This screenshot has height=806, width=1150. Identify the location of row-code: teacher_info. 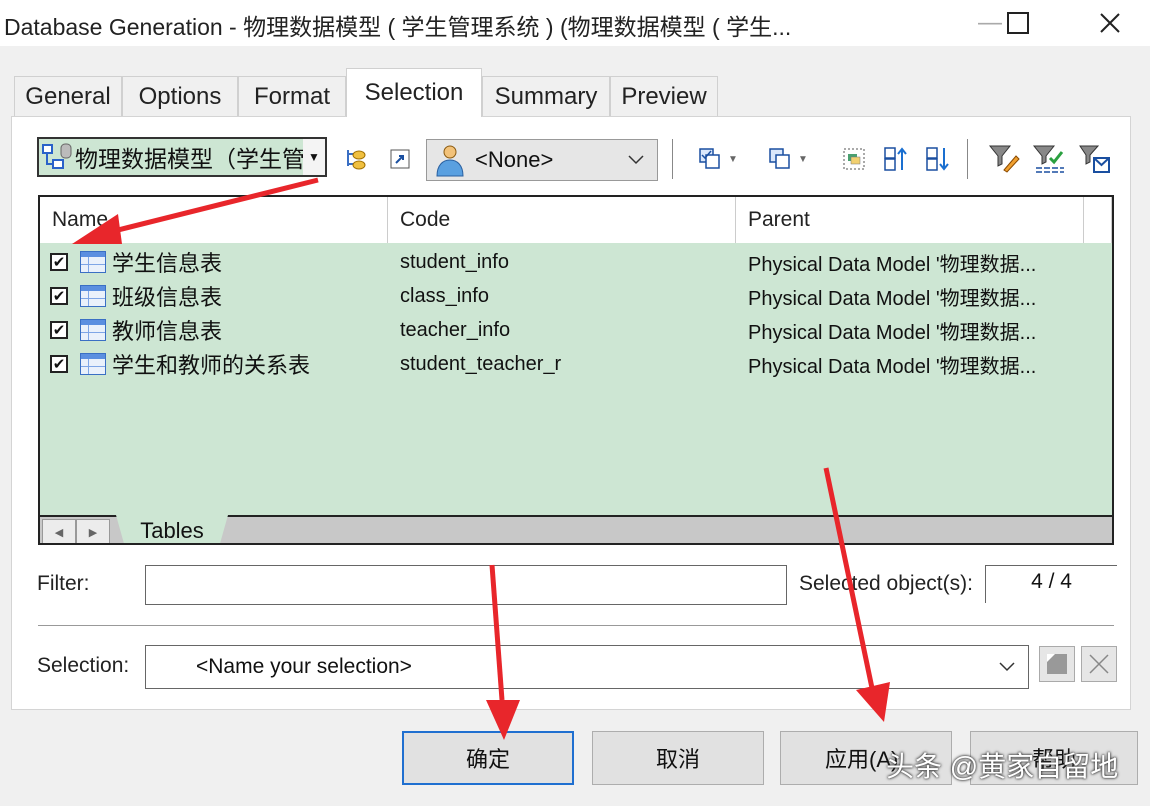
(455, 329).